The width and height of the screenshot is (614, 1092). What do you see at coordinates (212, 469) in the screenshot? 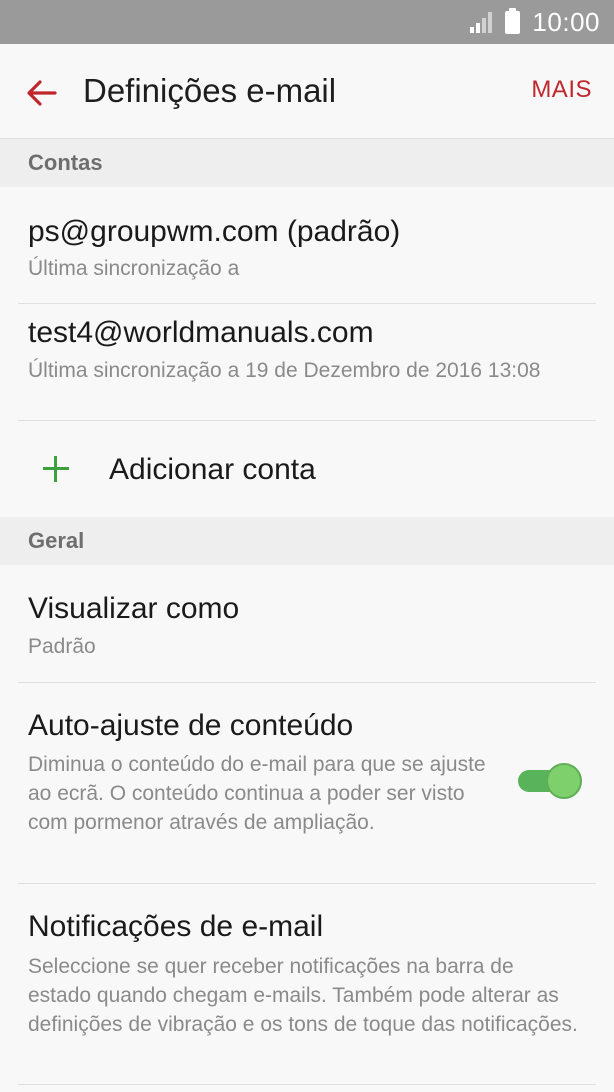
I see `add-account-label: Adicionar conta` at bounding box center [212, 469].